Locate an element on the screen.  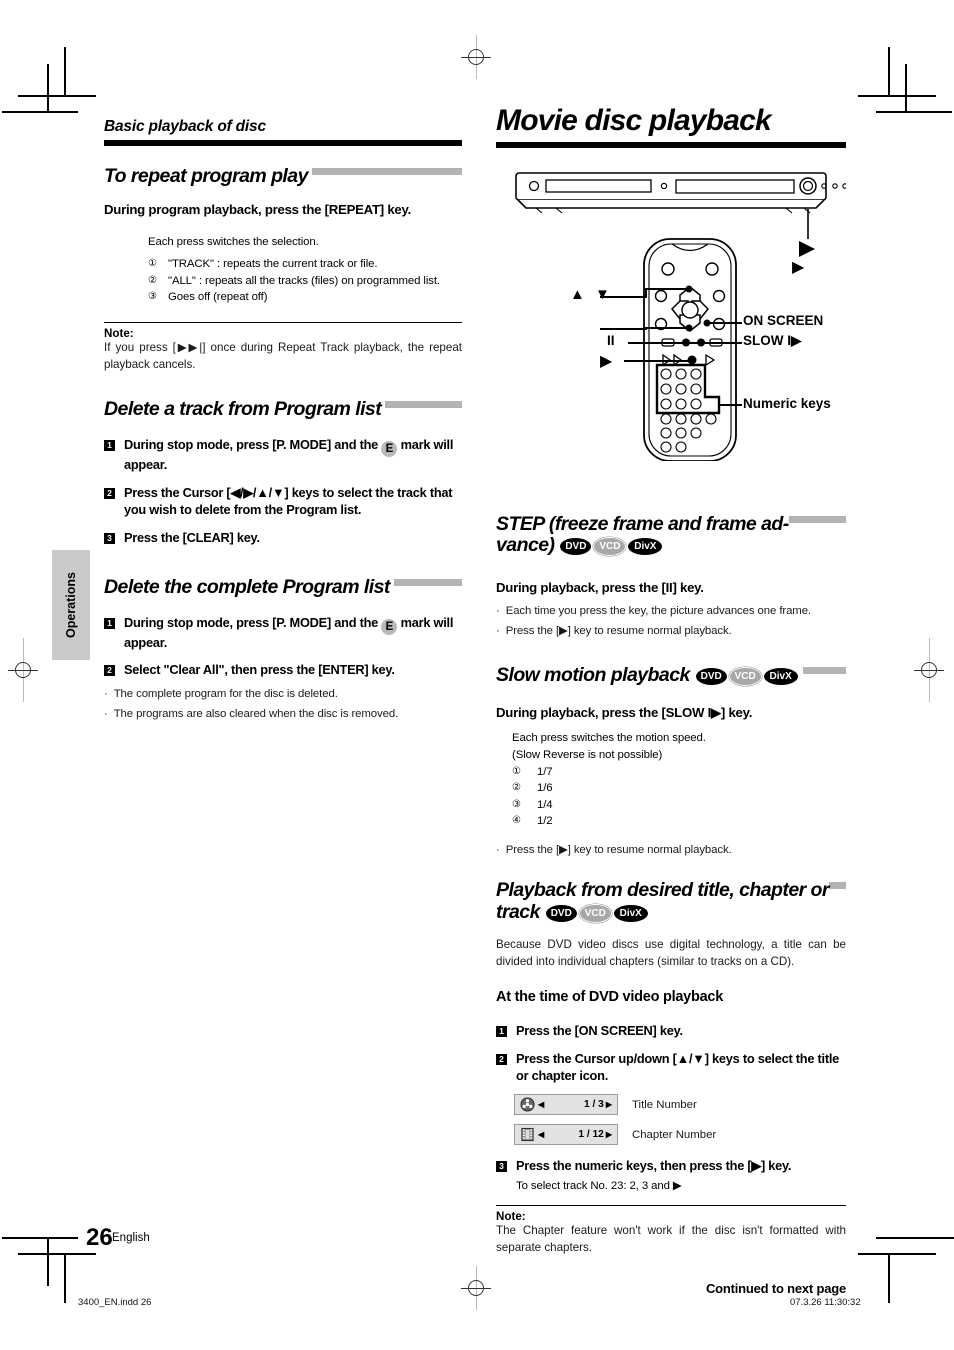
step-item: 3 Press the [CLEAR] key. is located at coordinates (283, 538).